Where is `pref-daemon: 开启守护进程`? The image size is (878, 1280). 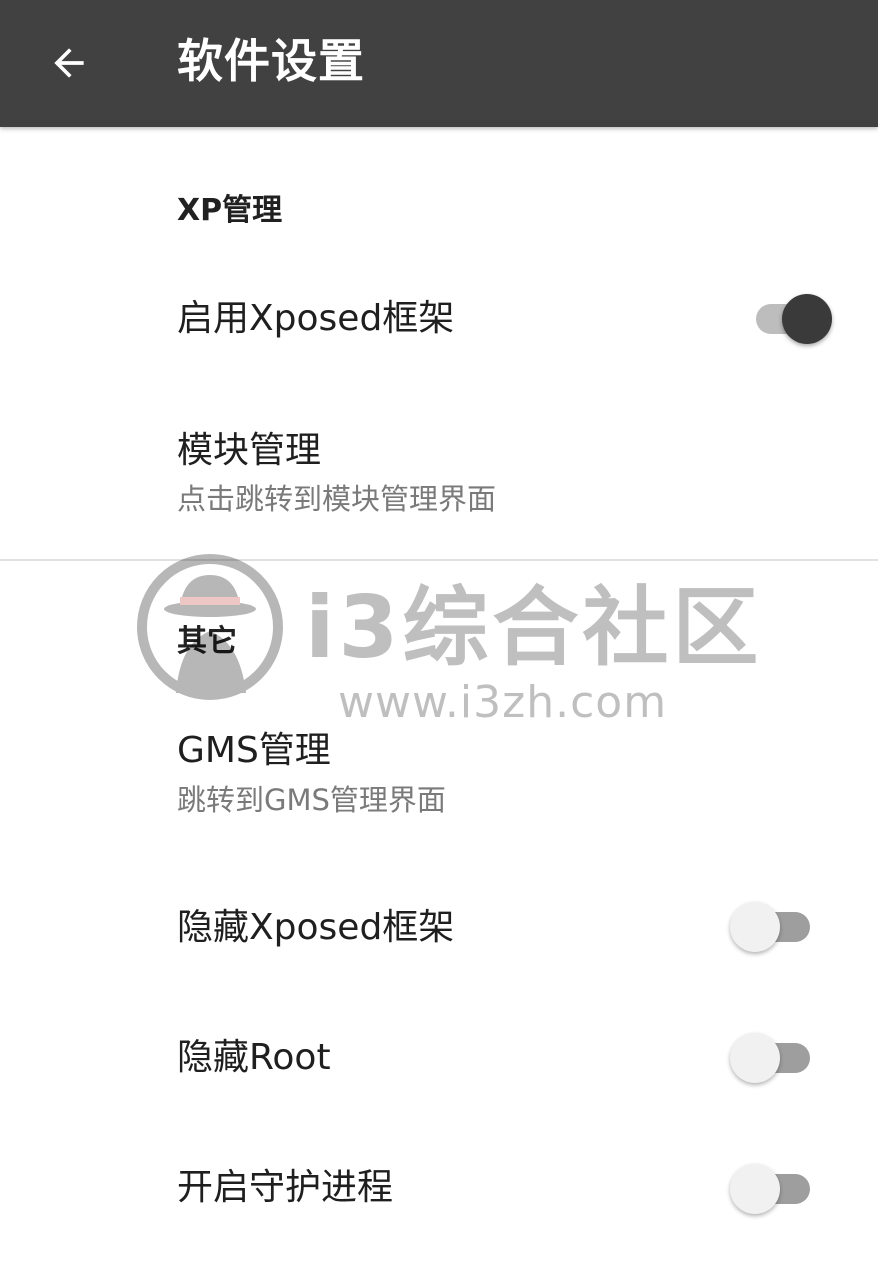
pref-daemon: 开启守护进程 is located at coordinates (439, 1188).